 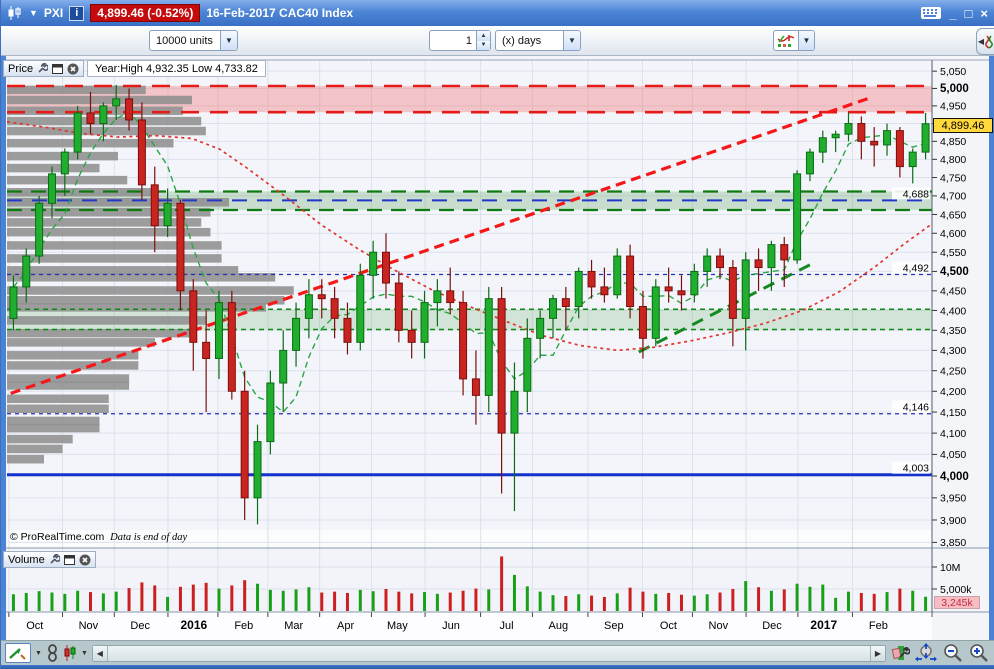 I want to click on level-label: 4,146, so click(x=916, y=408).